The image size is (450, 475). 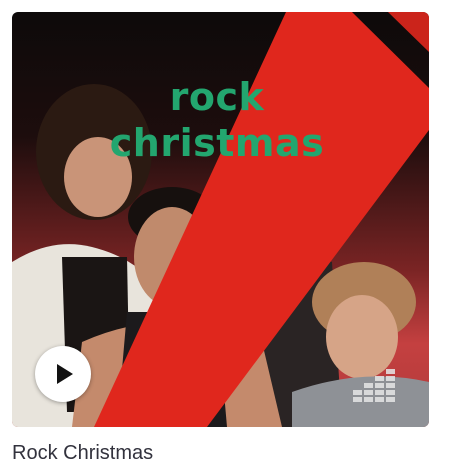 I want to click on cover-title-line2: christmas, so click(x=217, y=143).